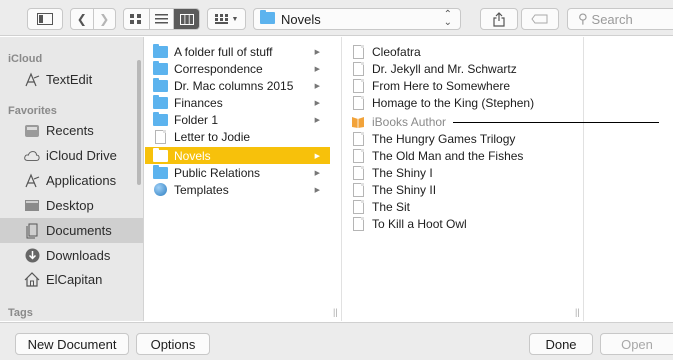 Image resolution: width=673 pixels, height=360 pixels. I want to click on list-item-label: The Sit, so click(391, 206).